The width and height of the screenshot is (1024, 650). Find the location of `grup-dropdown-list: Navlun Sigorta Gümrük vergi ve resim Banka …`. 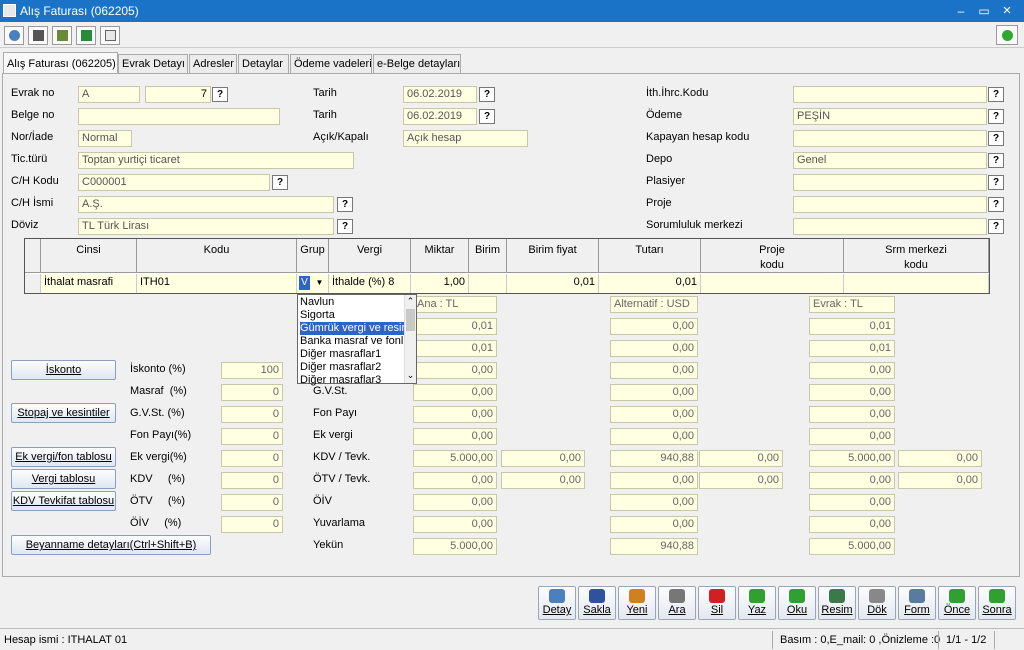

grup-dropdown-list: Navlun Sigorta Gümrük vergi ve resim Banka … is located at coordinates (357, 340).